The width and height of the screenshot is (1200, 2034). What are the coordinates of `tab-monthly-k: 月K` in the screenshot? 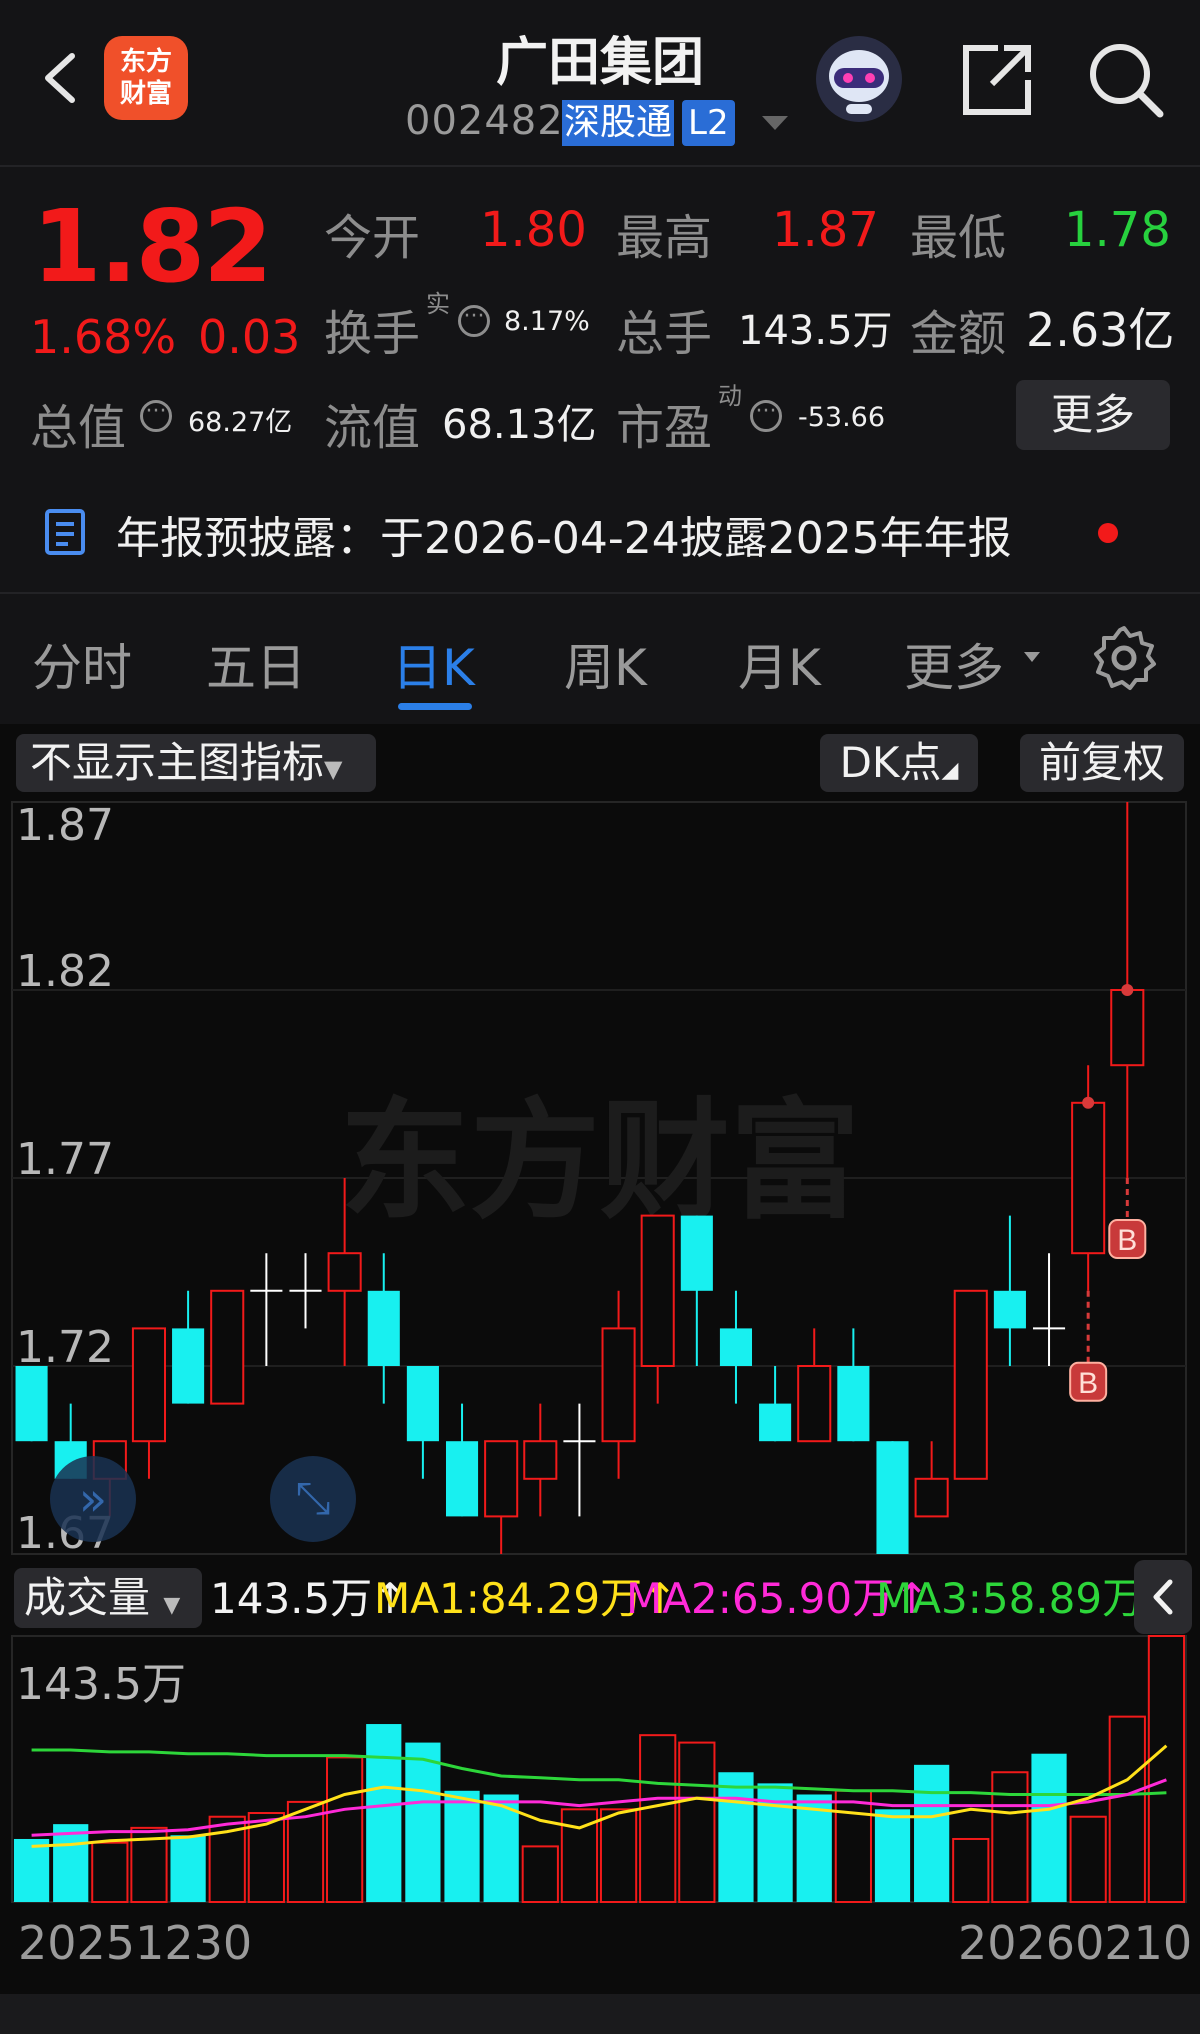 It's located at (779, 664).